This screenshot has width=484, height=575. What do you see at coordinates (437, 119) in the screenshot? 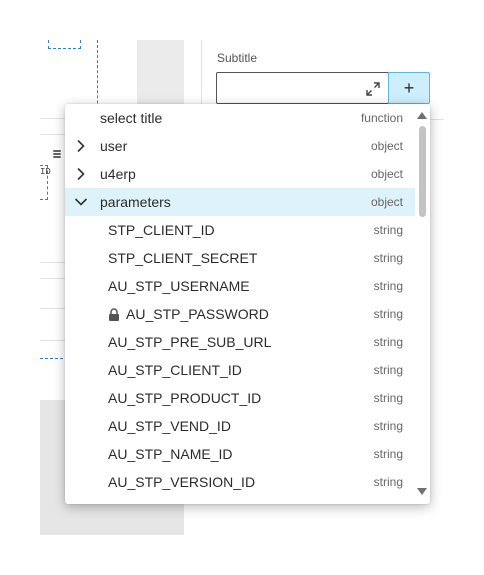
I see `divider` at bounding box center [437, 119].